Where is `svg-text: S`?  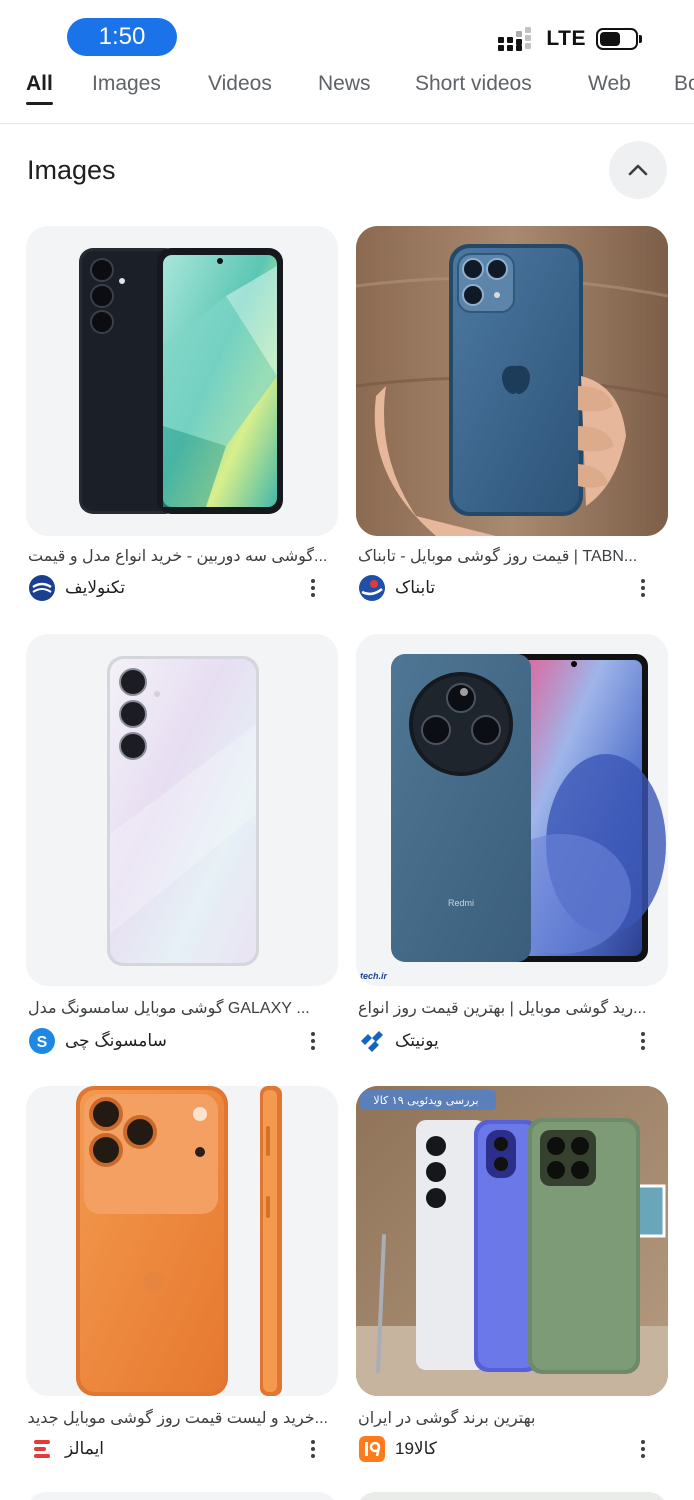
svg-text: S is located at coordinates (42, 1042).